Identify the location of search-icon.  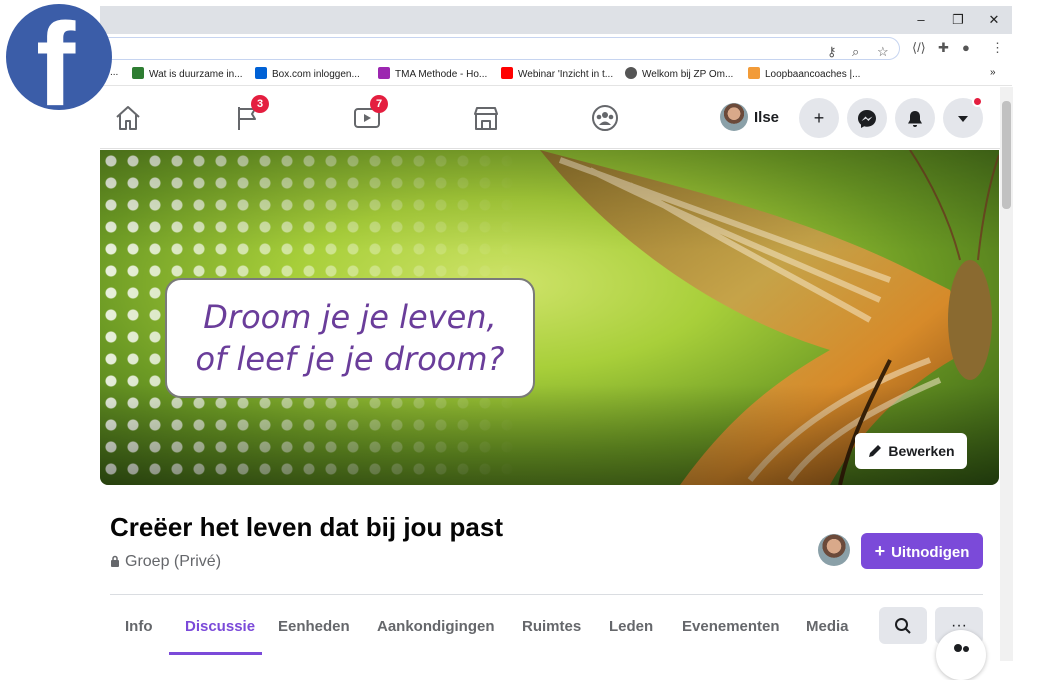
(903, 625).